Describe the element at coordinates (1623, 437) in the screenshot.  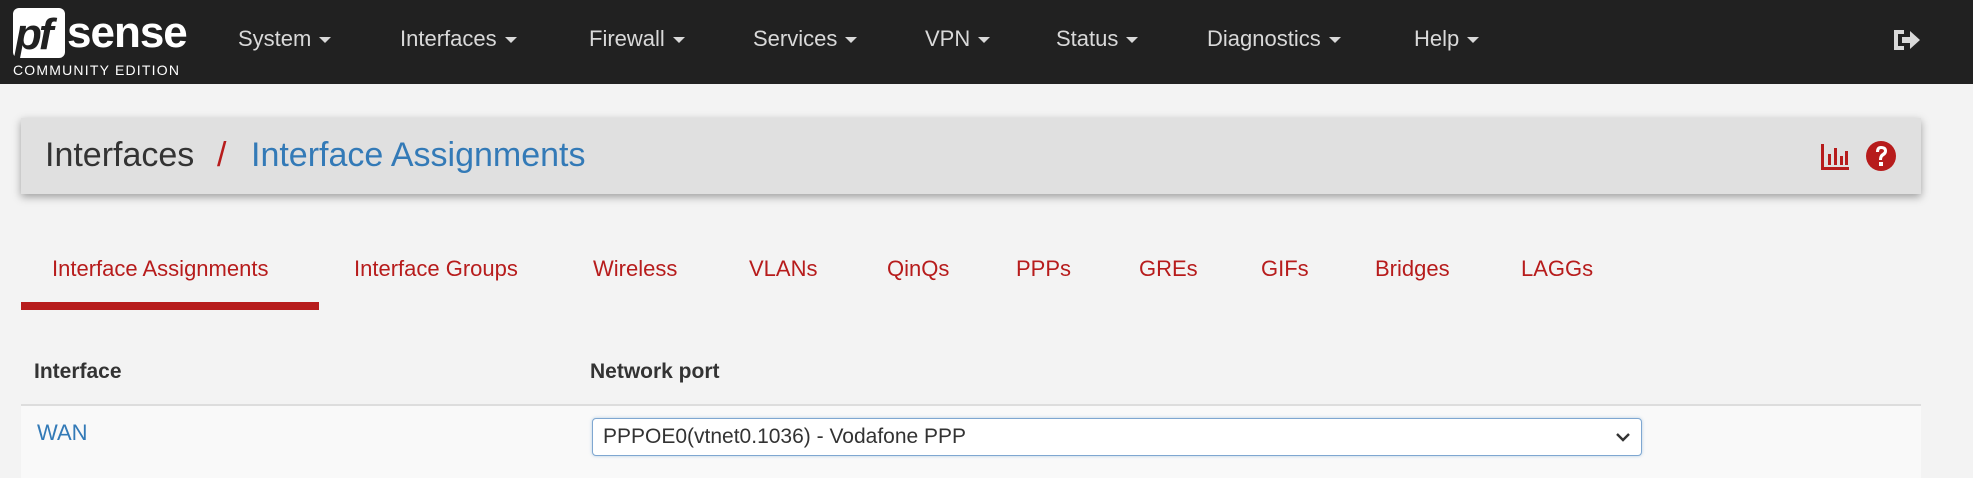
I see `chevron-down-icon` at that location.